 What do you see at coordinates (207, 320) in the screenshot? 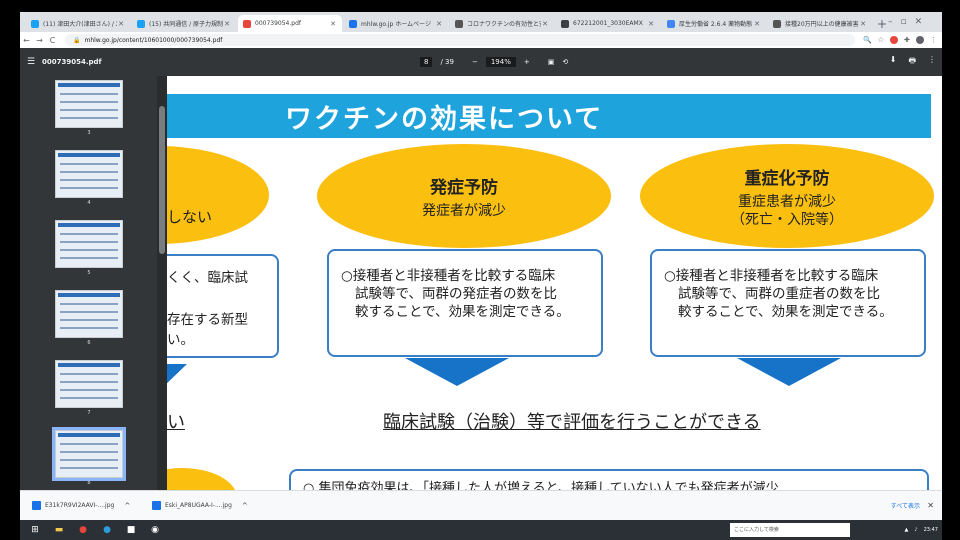
I see `left-box-line2: 存在する新型` at bounding box center [207, 320].